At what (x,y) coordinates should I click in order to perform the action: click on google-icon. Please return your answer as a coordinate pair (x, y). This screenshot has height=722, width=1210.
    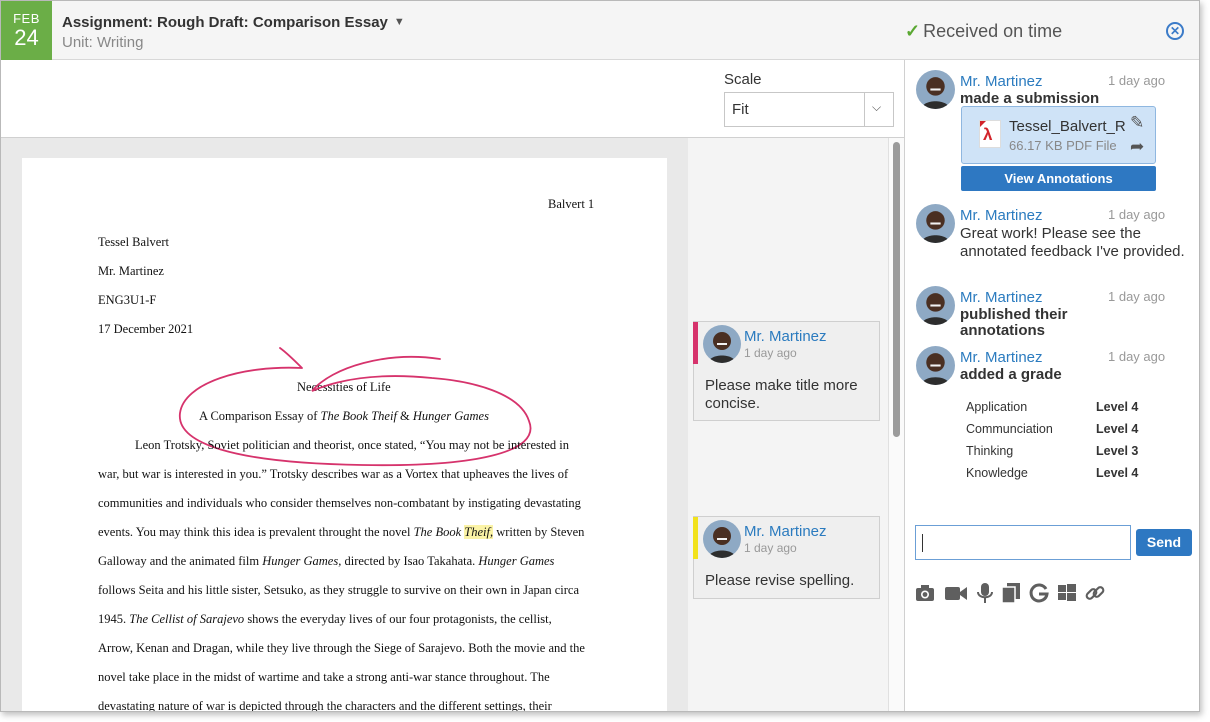
    Looking at the image, I should click on (1039, 593).